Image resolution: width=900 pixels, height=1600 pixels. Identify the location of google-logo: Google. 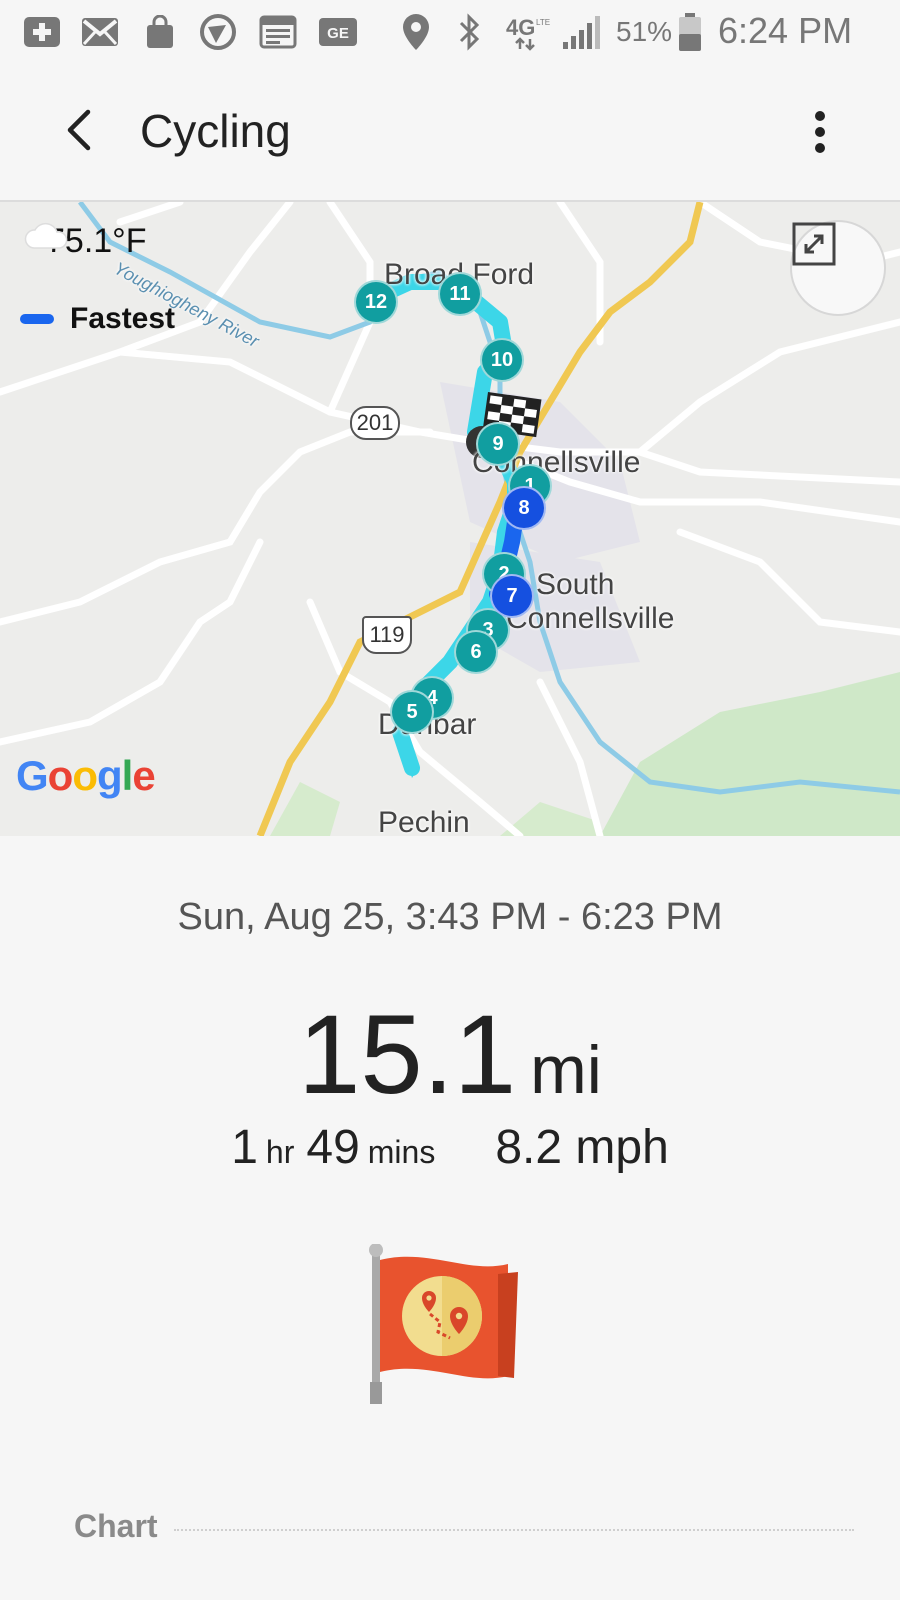
(86, 775).